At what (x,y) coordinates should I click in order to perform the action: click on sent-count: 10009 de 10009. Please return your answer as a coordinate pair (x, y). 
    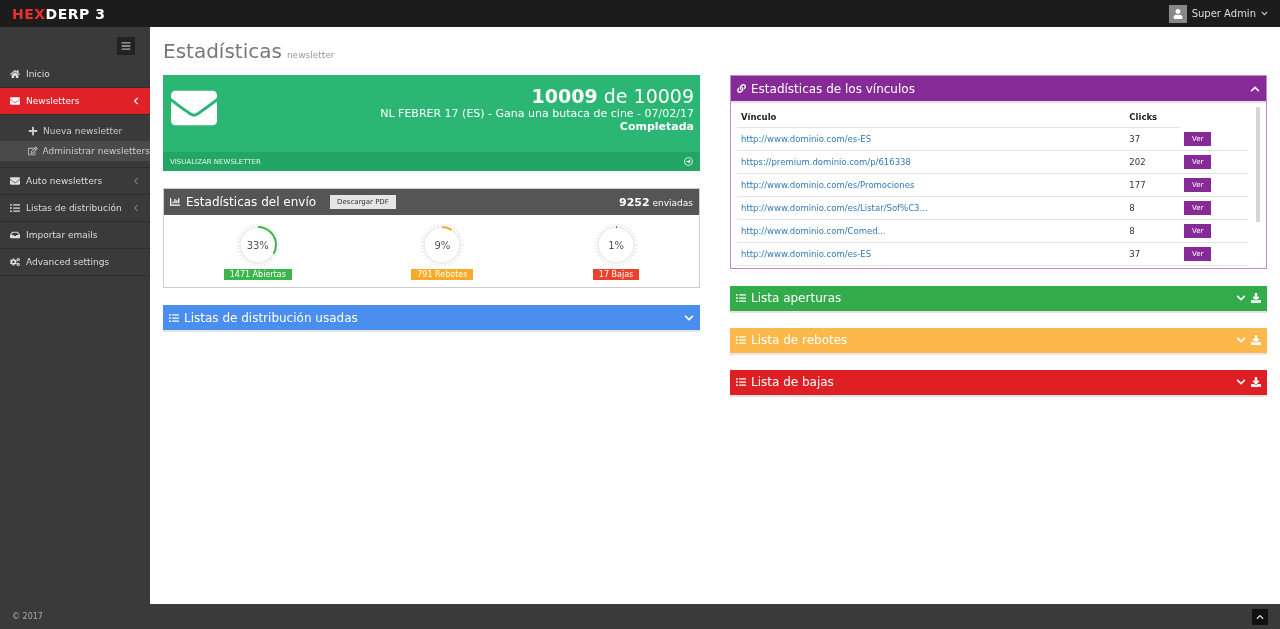
    Looking at the image, I should click on (612, 96).